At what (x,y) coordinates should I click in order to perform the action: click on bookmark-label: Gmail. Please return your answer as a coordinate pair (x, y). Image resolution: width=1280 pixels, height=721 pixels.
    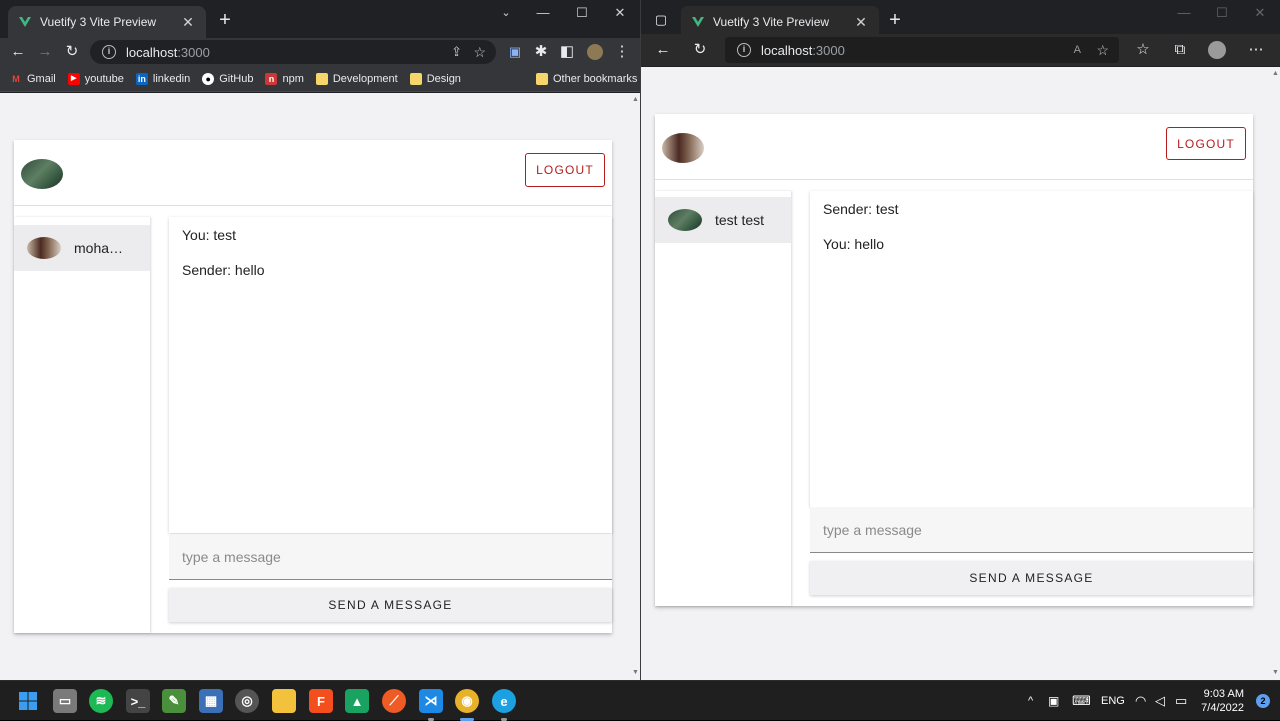
    Looking at the image, I should click on (41, 78).